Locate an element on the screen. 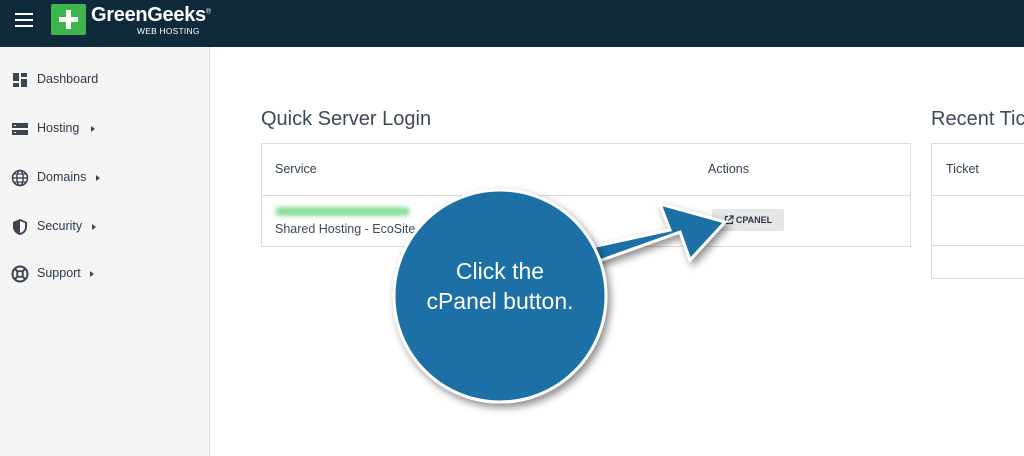 Image resolution: width=1024 pixels, height=456 pixels. lifebuoy-icon is located at coordinates (20, 274).